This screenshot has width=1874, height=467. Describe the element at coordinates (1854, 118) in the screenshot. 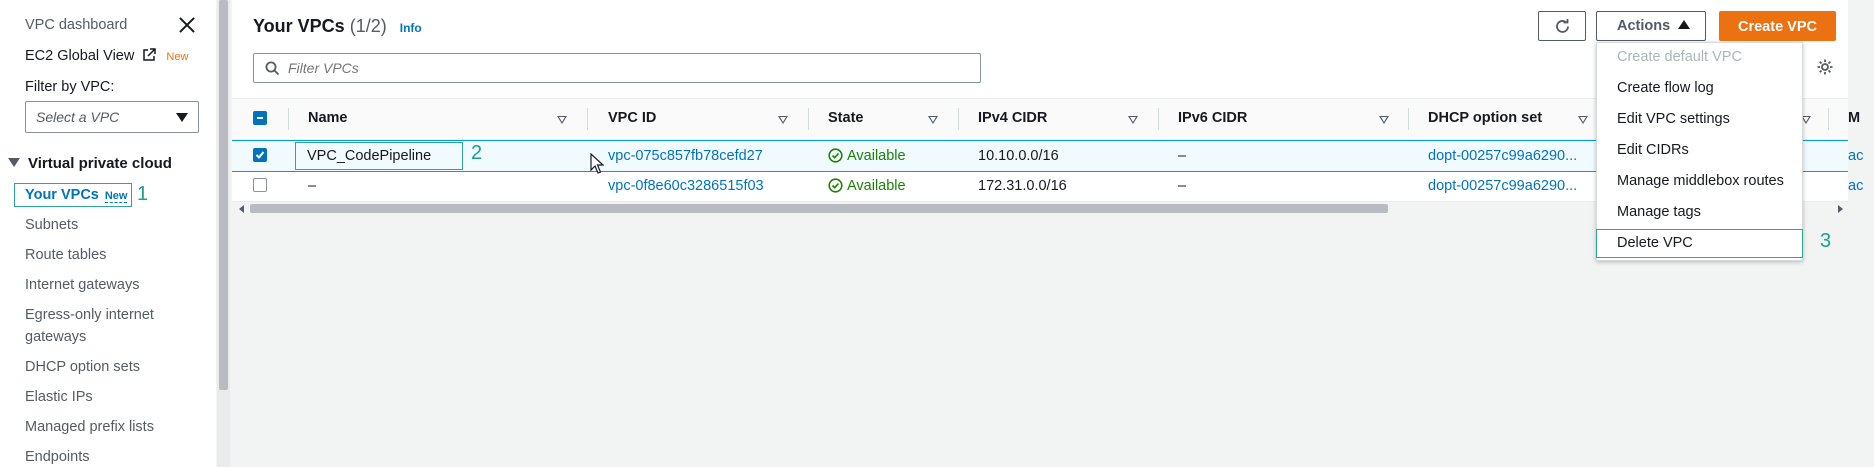

I see `column-header-more: M` at that location.